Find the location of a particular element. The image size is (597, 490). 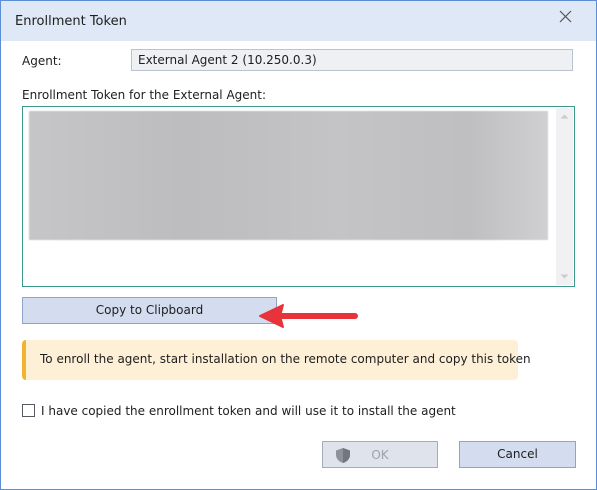

copy-to-clipboard-button: Copy to Clipboard is located at coordinates (149, 310).